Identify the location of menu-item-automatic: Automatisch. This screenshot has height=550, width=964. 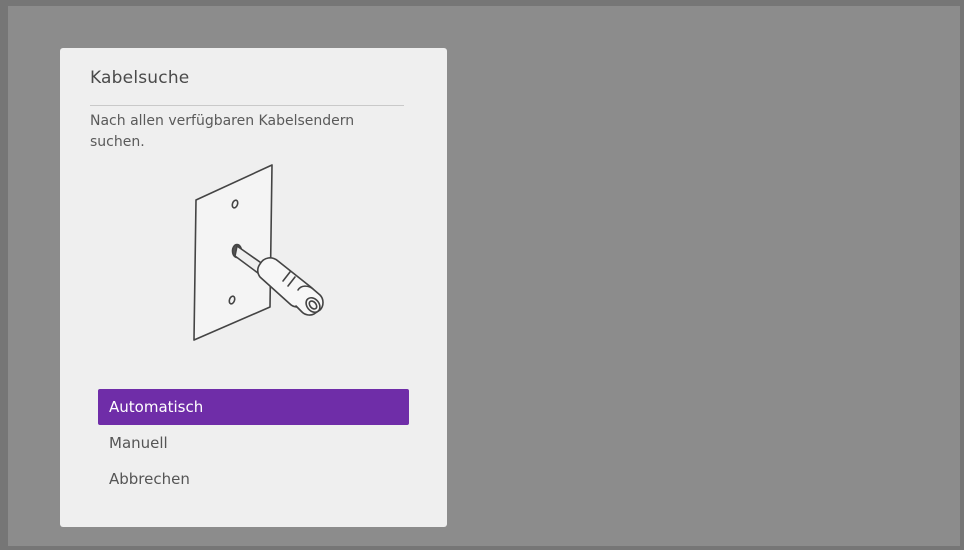
(253, 407).